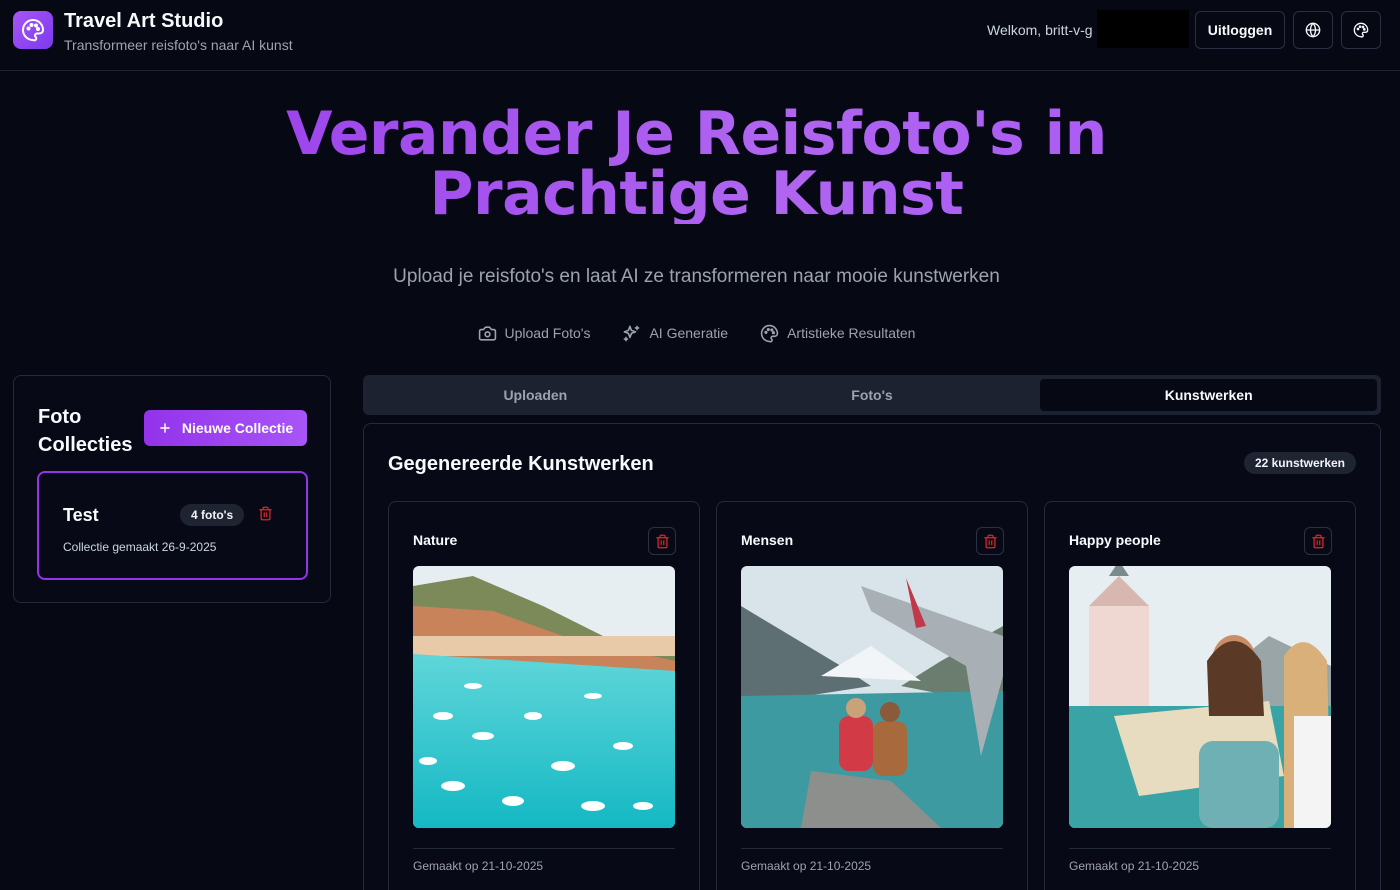 The image size is (1400, 890). Describe the element at coordinates (81, 515) in the screenshot. I see `collection-name: Test` at that location.